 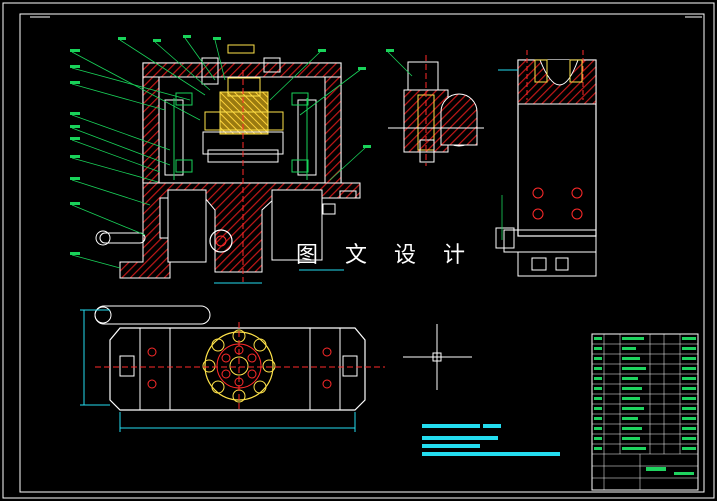 I want to click on technical-notes, so click(x=491, y=440).